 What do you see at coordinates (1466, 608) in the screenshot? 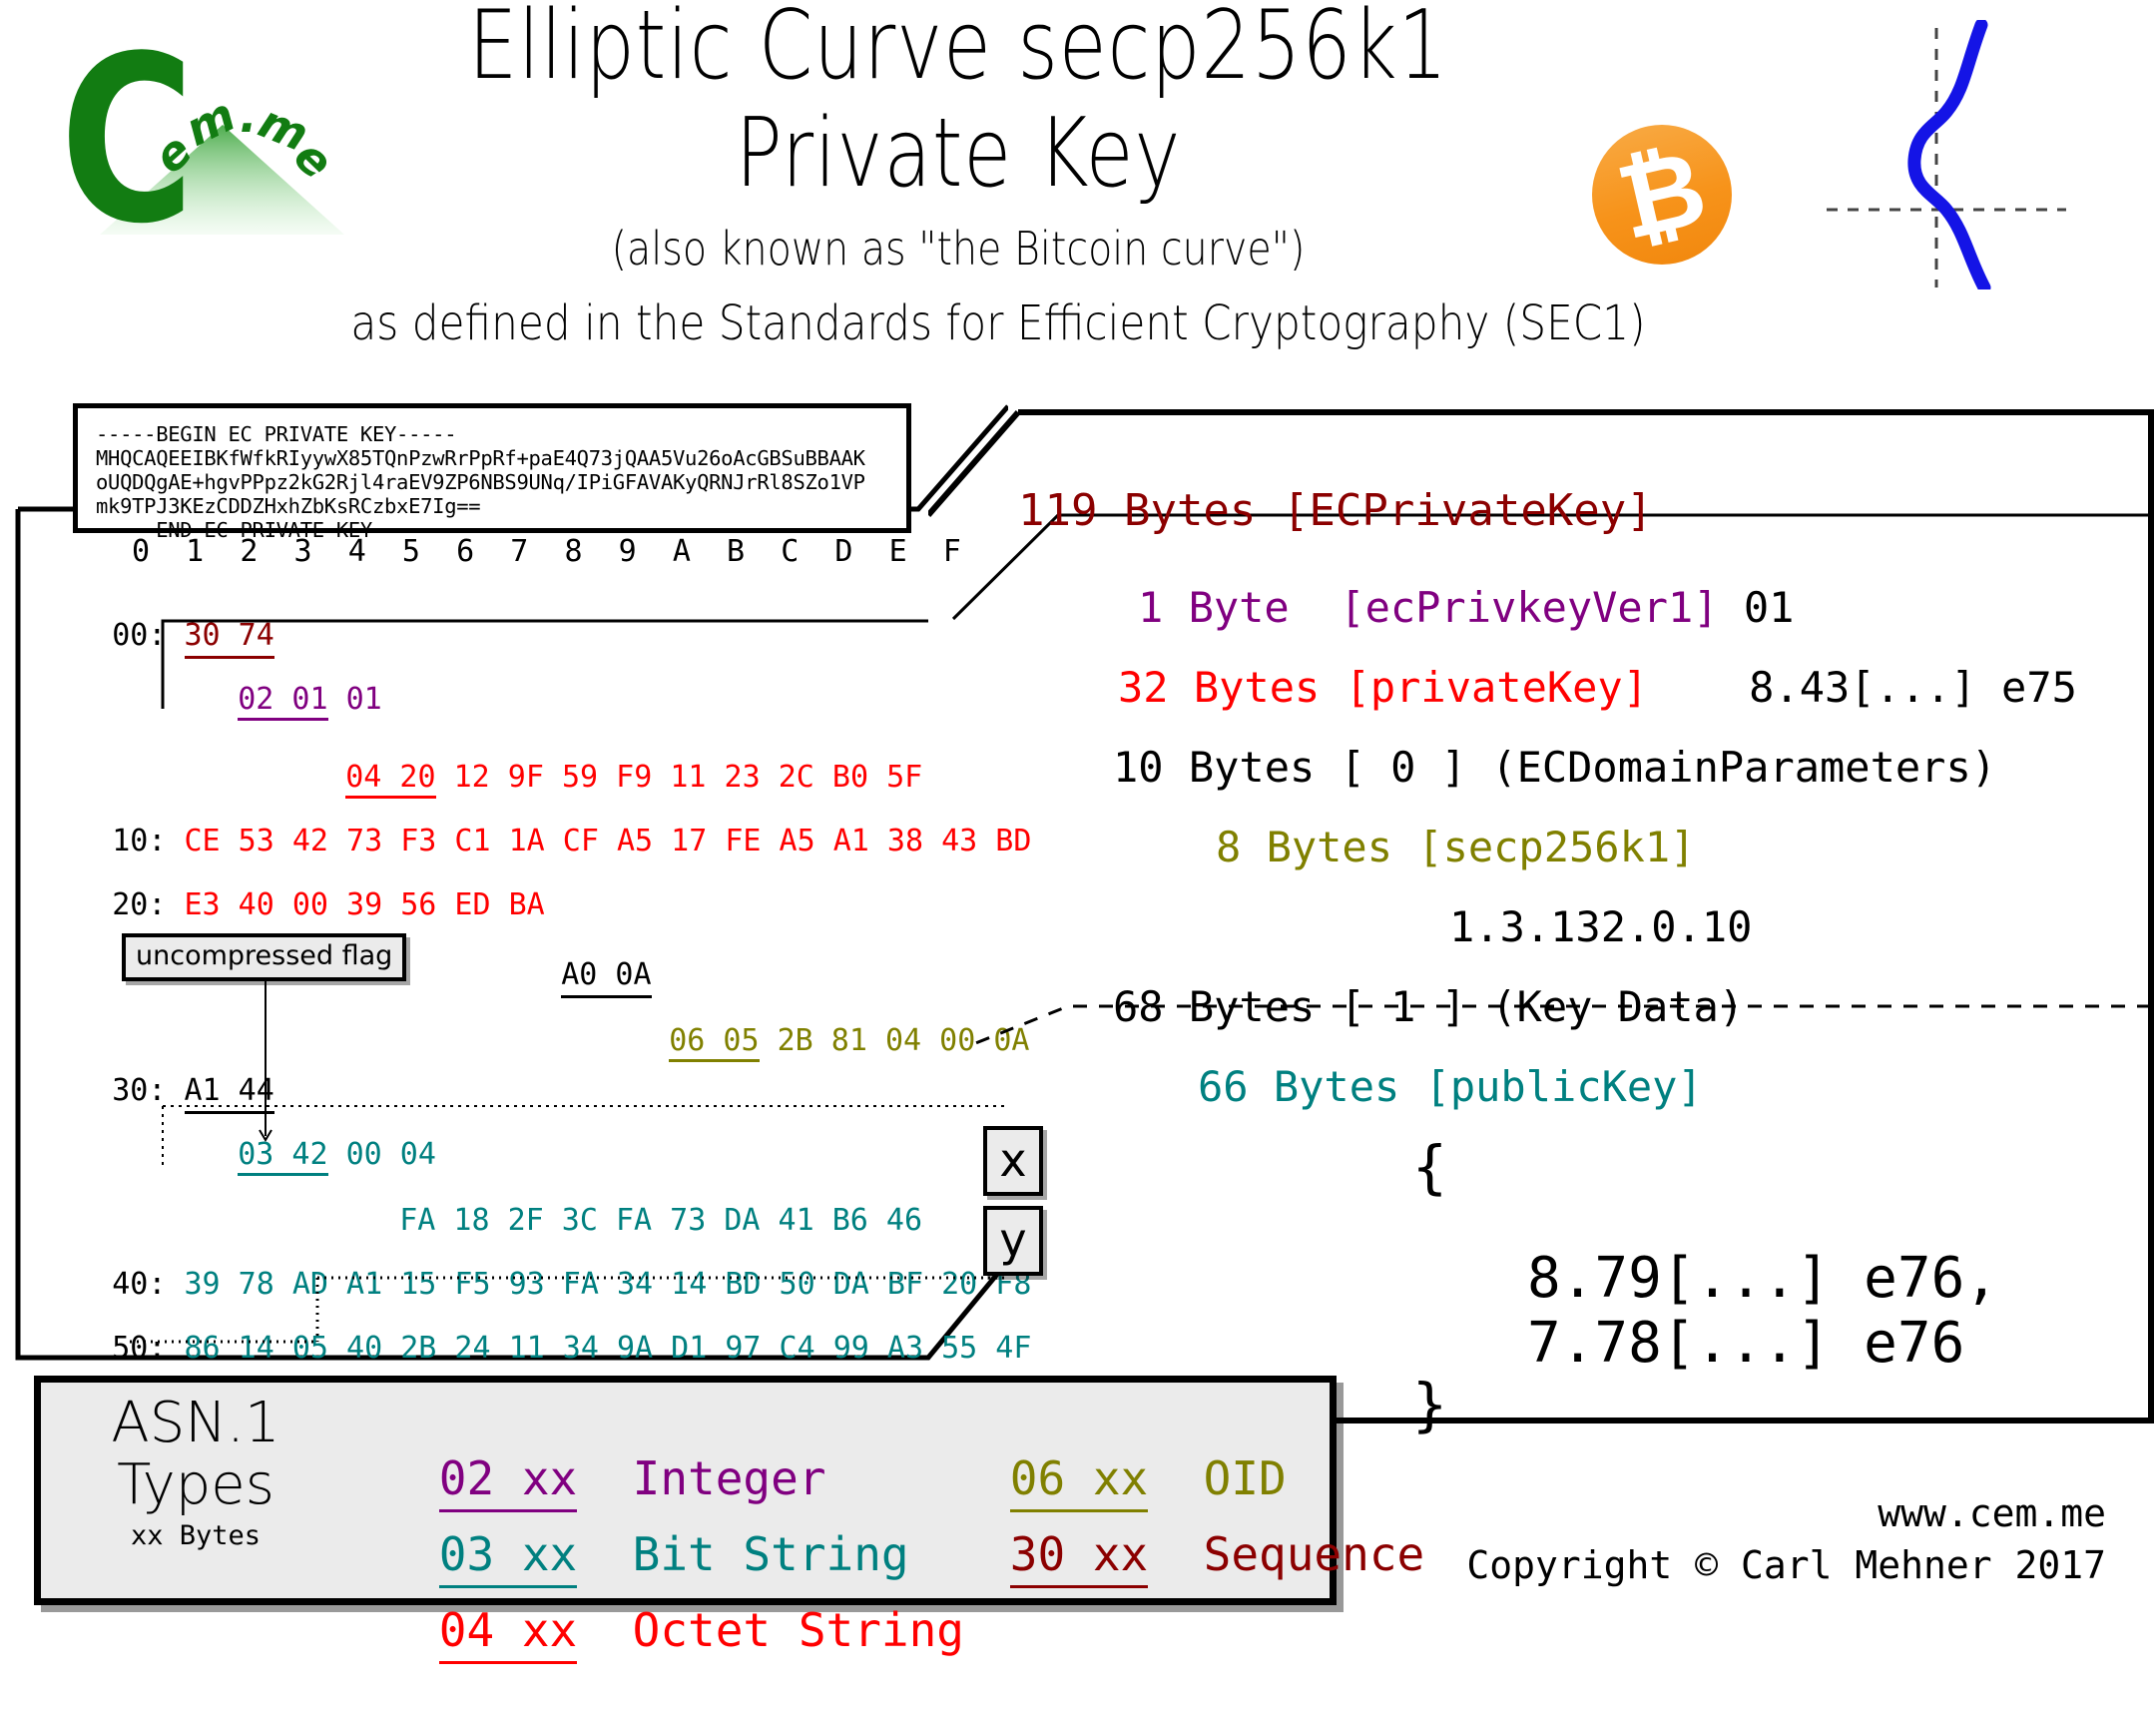
I see `struct-row-ecprivkeyver1: 1 Byte [ecPrivkeyVer1] 01` at bounding box center [1466, 608].